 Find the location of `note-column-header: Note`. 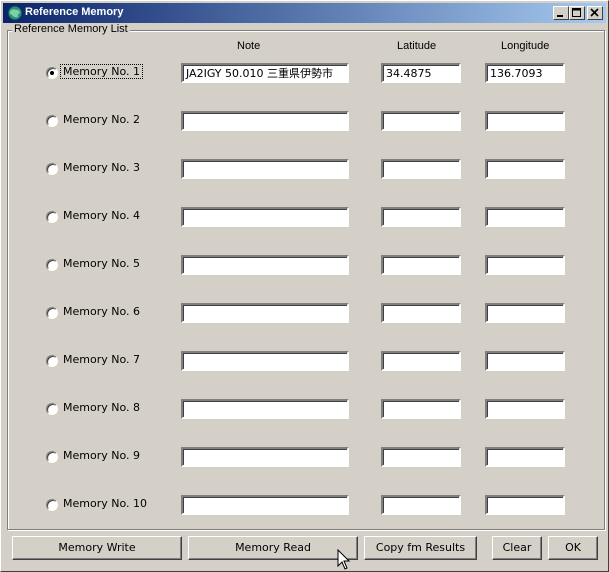

note-column-header: Note is located at coordinates (249, 46).